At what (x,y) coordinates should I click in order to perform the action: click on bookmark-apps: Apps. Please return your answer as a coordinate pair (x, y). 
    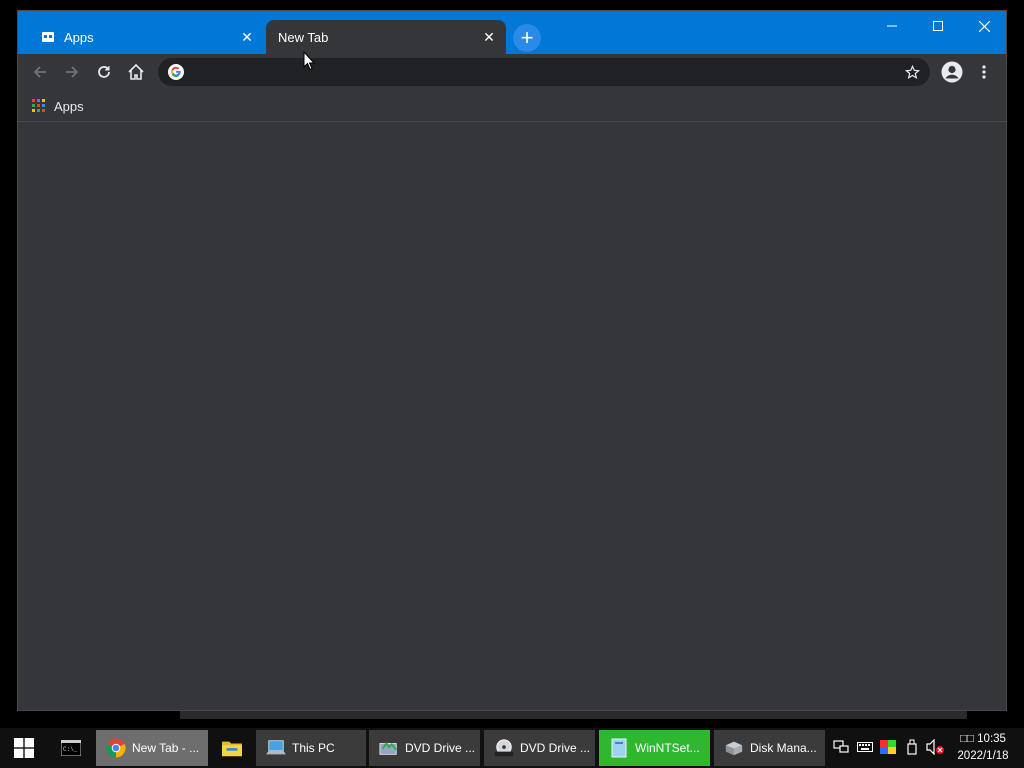
    Looking at the image, I should click on (58, 106).